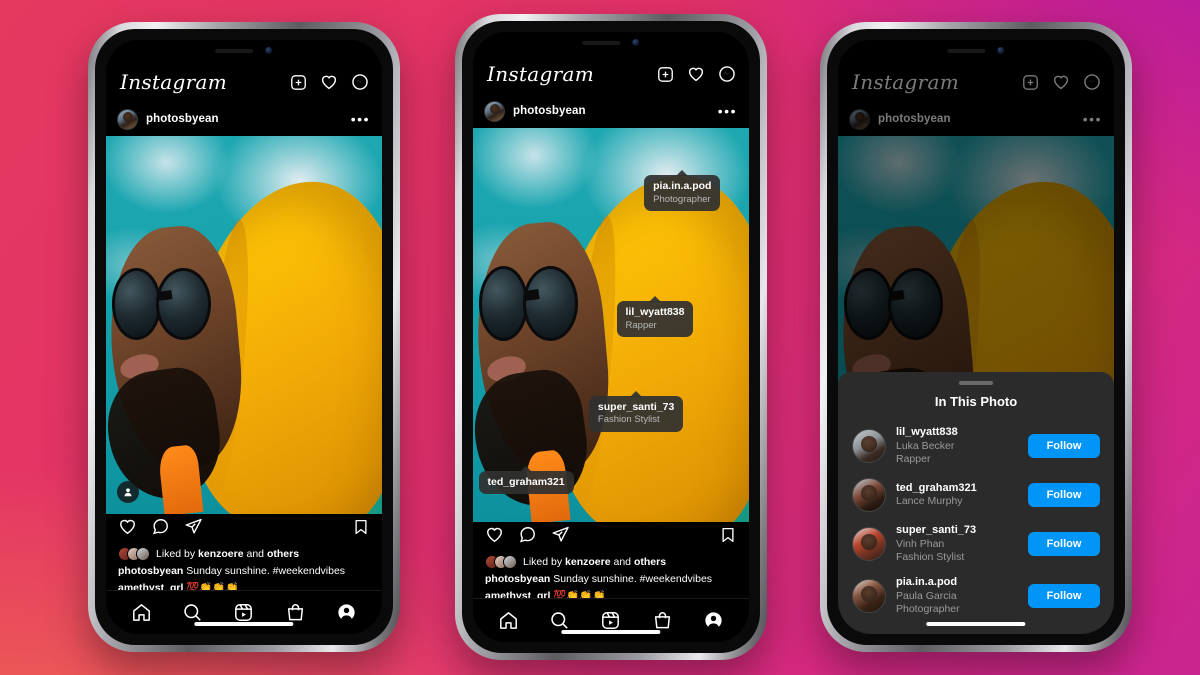 The height and width of the screenshot is (675, 1200). Describe the element at coordinates (928, 608) in the screenshot. I see `person-role: Photographer` at that location.